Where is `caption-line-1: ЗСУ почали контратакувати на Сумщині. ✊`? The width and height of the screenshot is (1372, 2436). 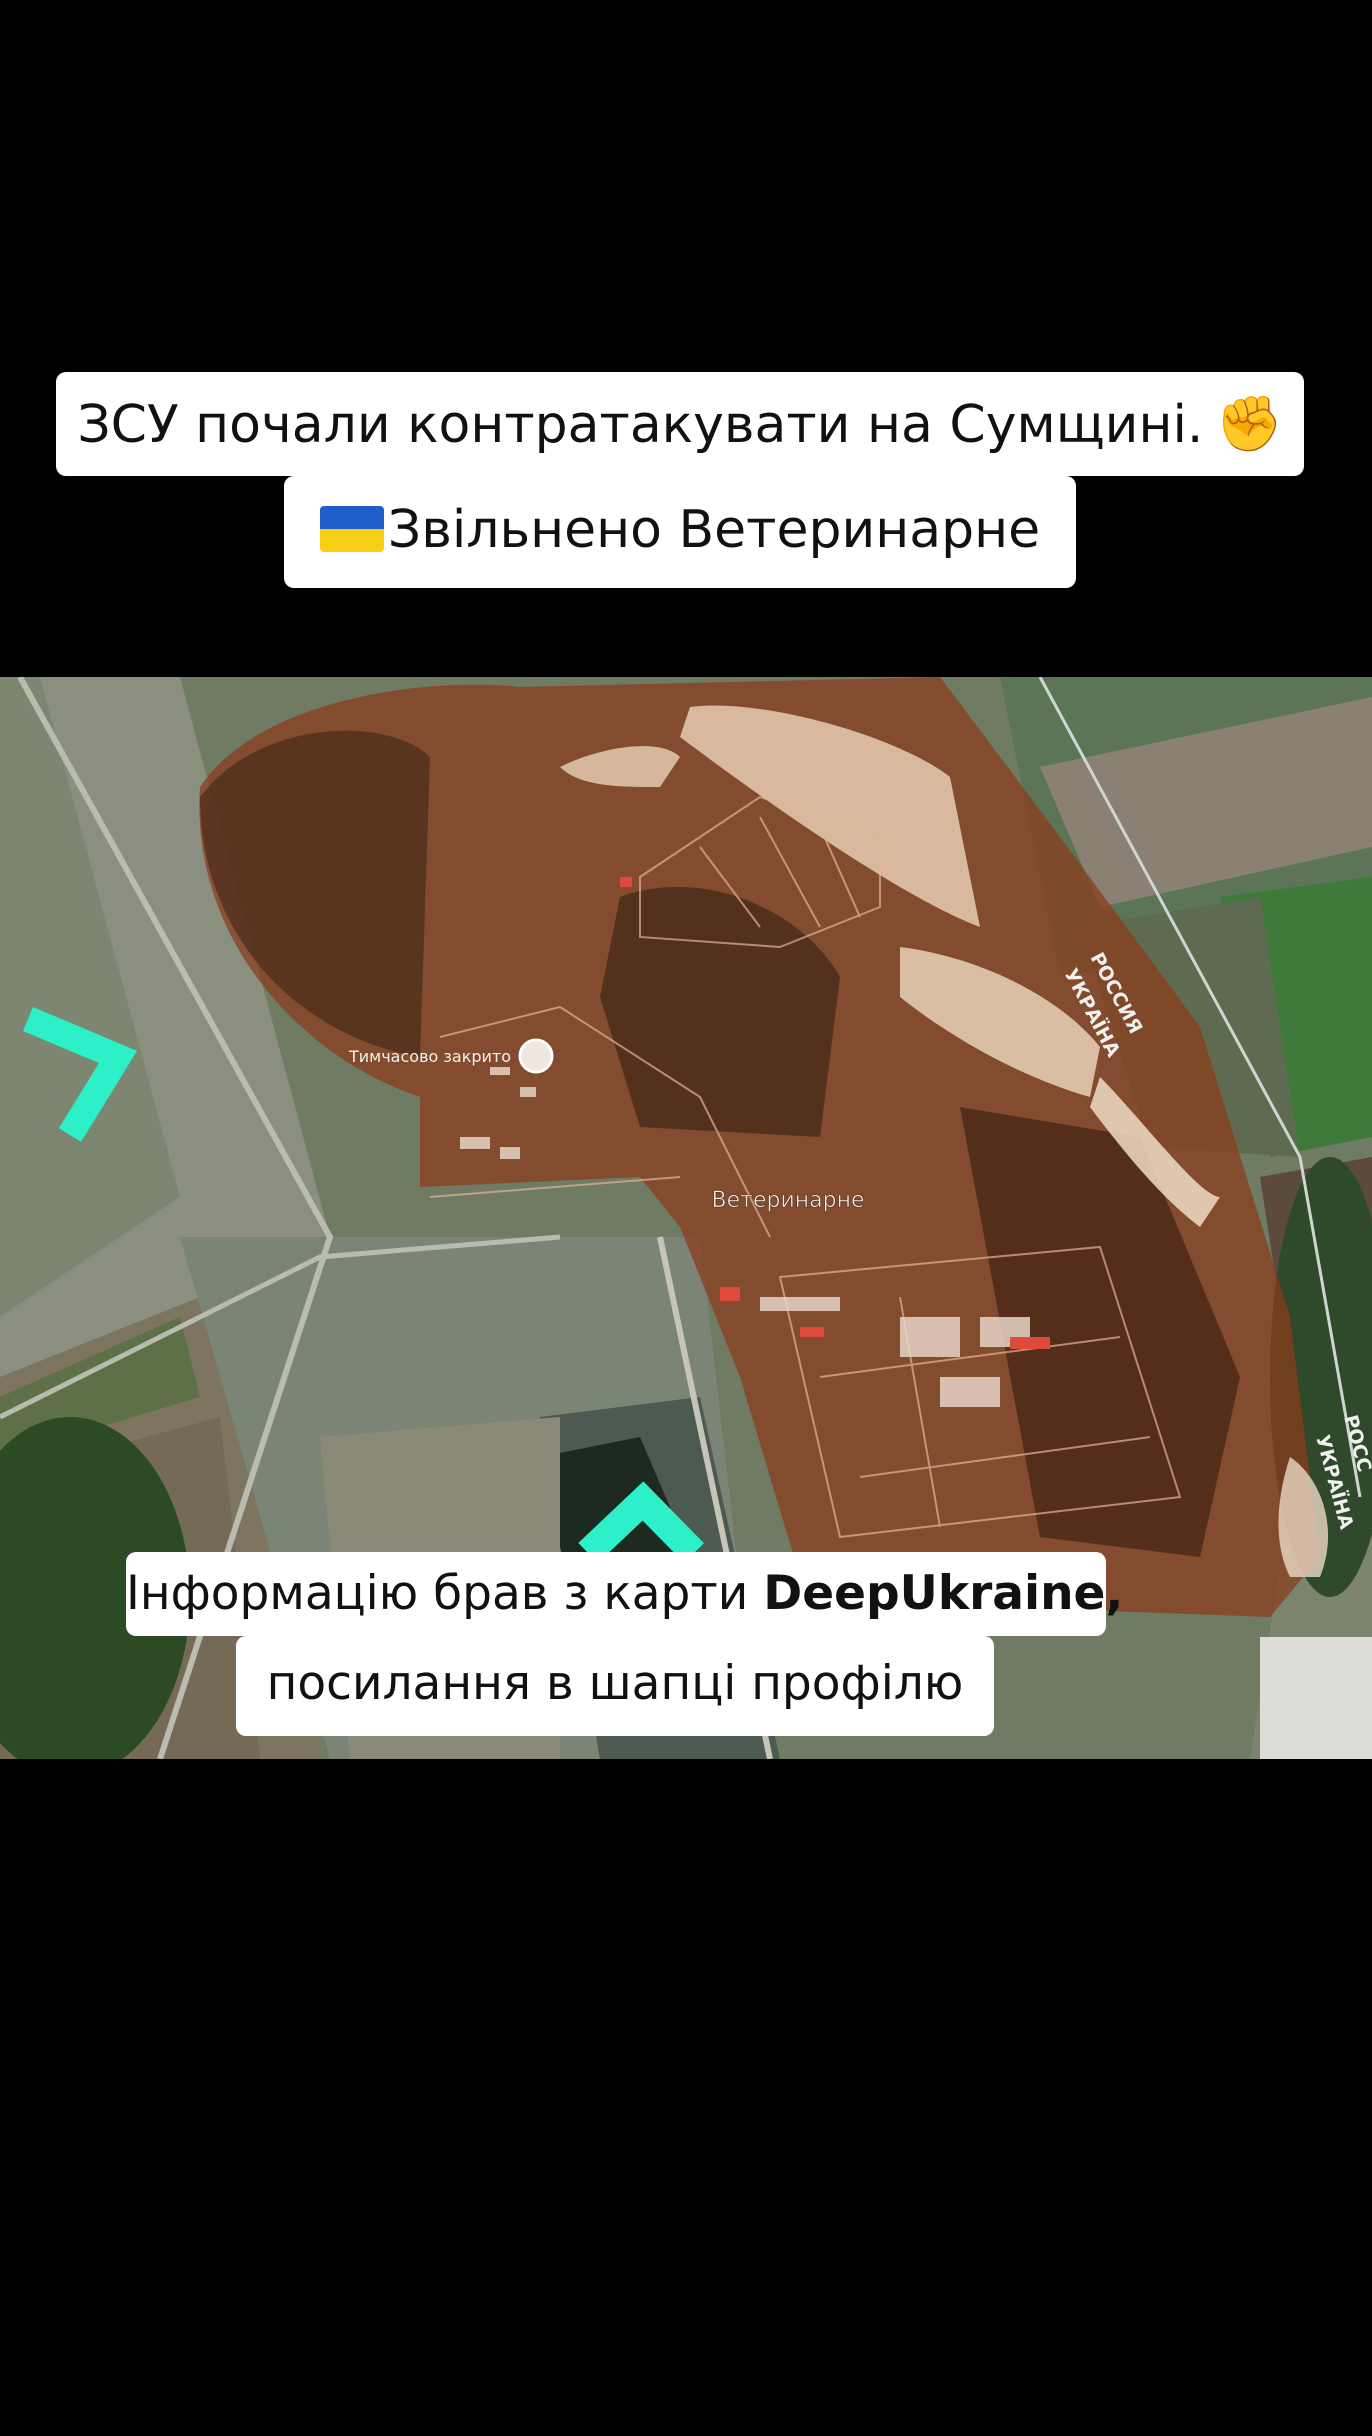
caption-line-1: ЗСУ почали контратакувати на Сумщині. ✊ is located at coordinates (680, 424).